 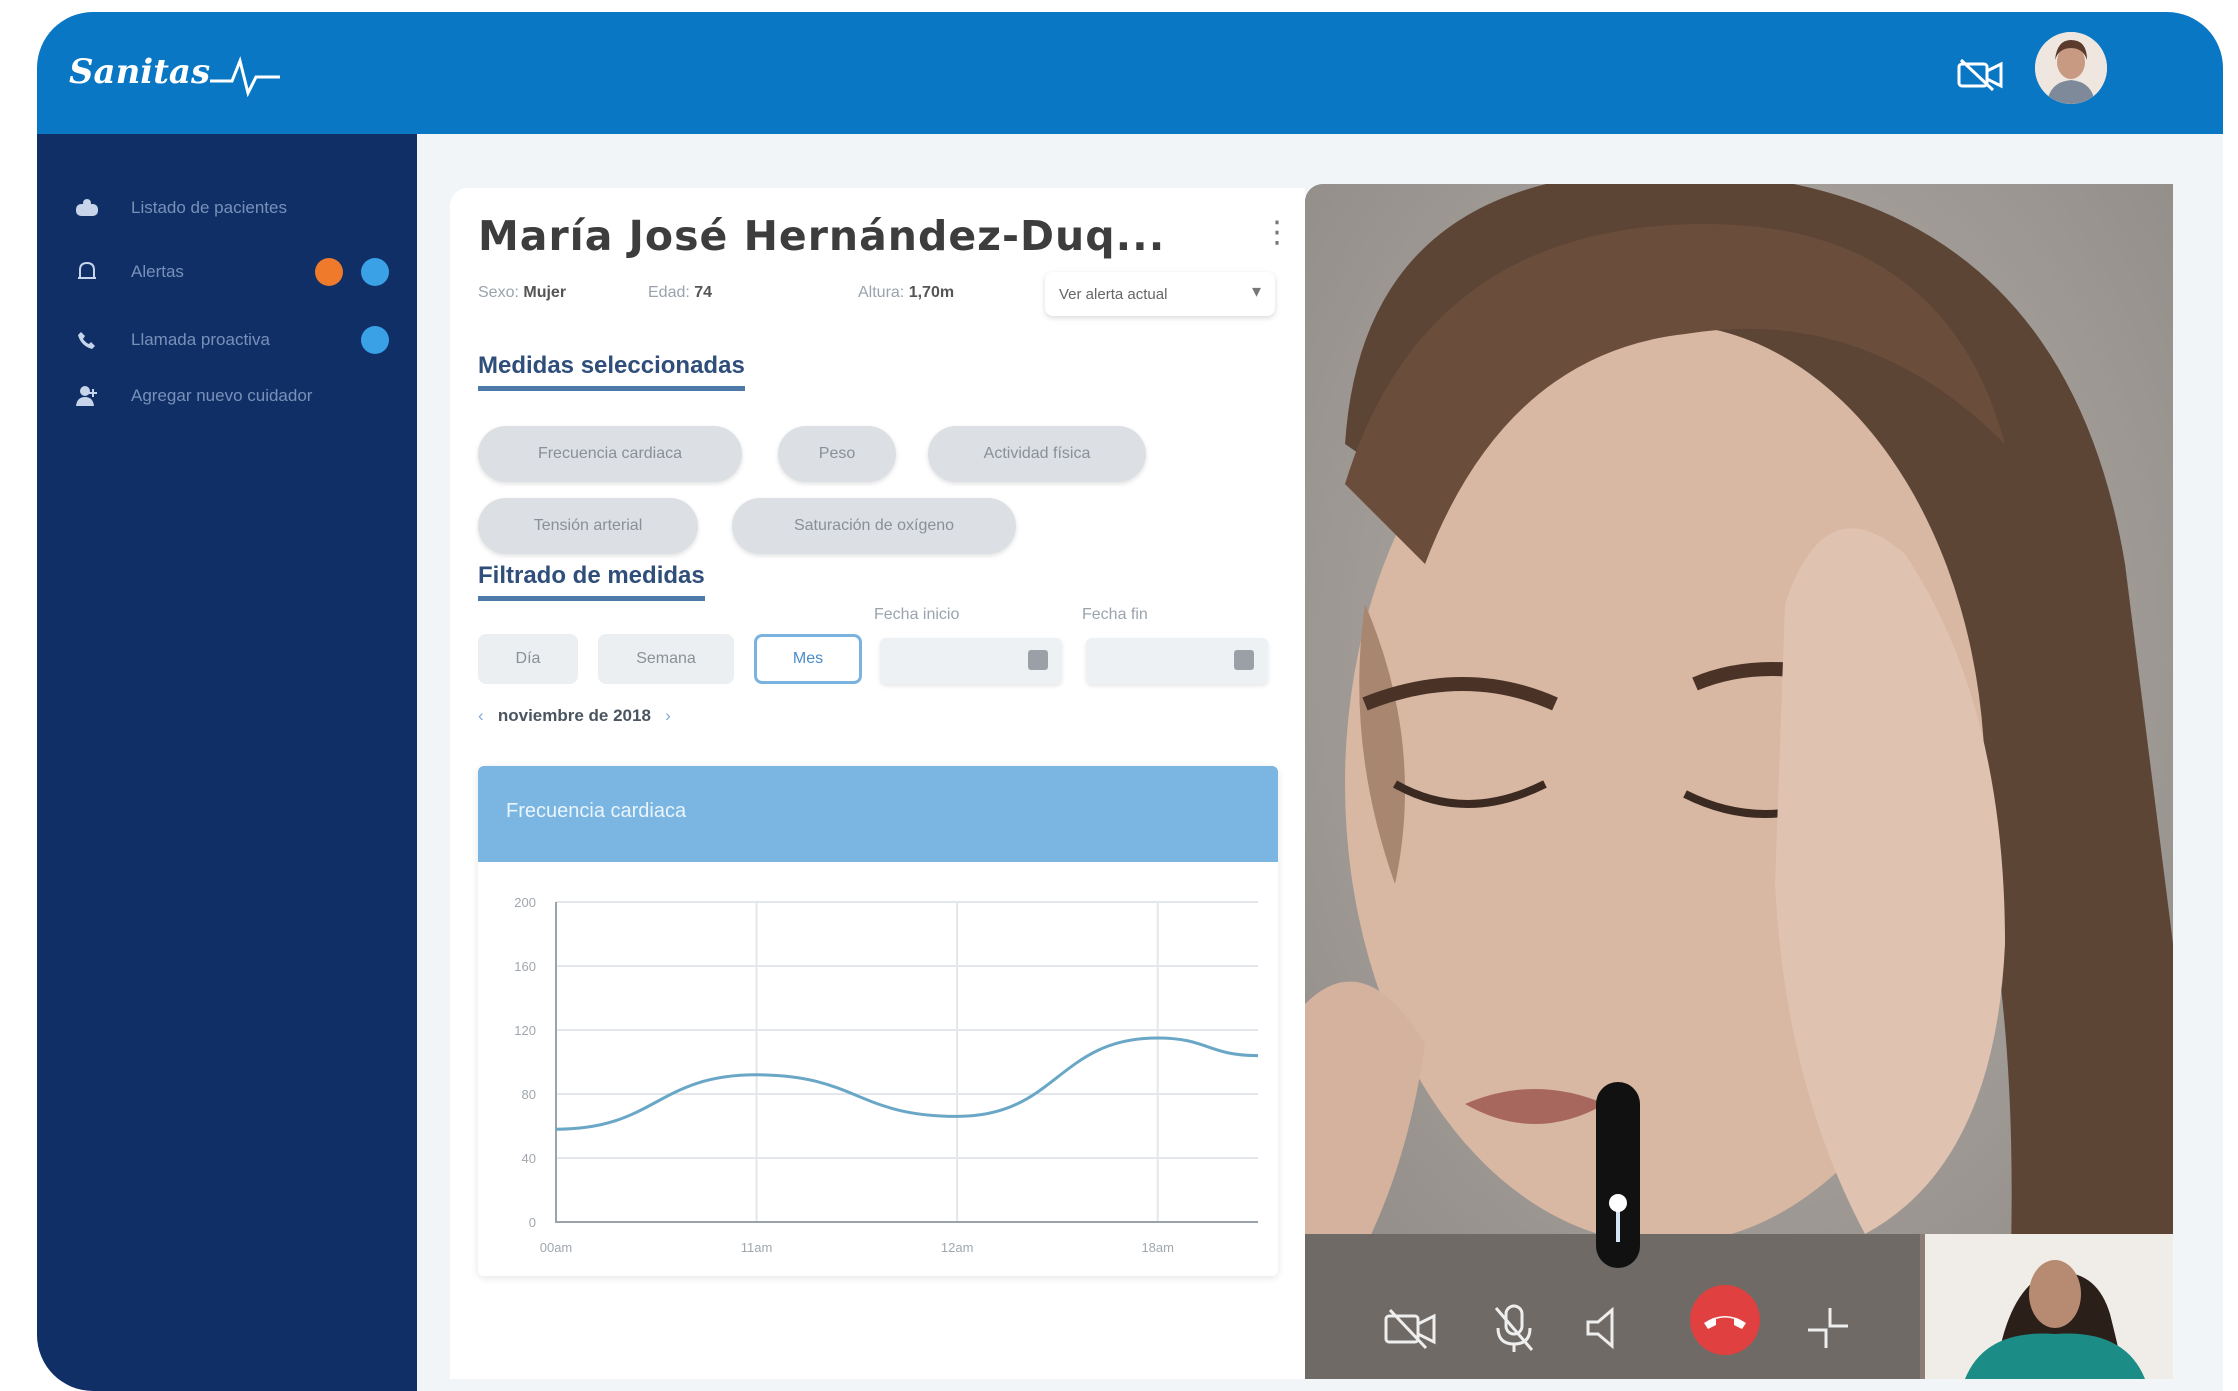 What do you see at coordinates (957, 1247) in the screenshot?
I see `x-tick-label: 12am` at bounding box center [957, 1247].